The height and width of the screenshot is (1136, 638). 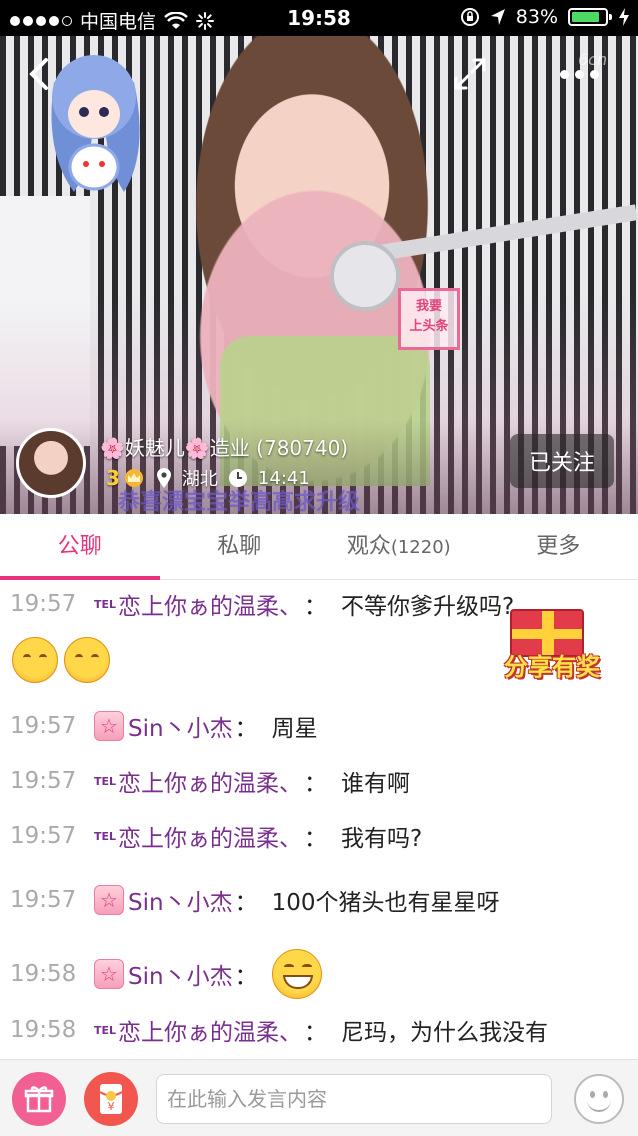 I want to click on chevron-left-icon, so click(x=38, y=74).